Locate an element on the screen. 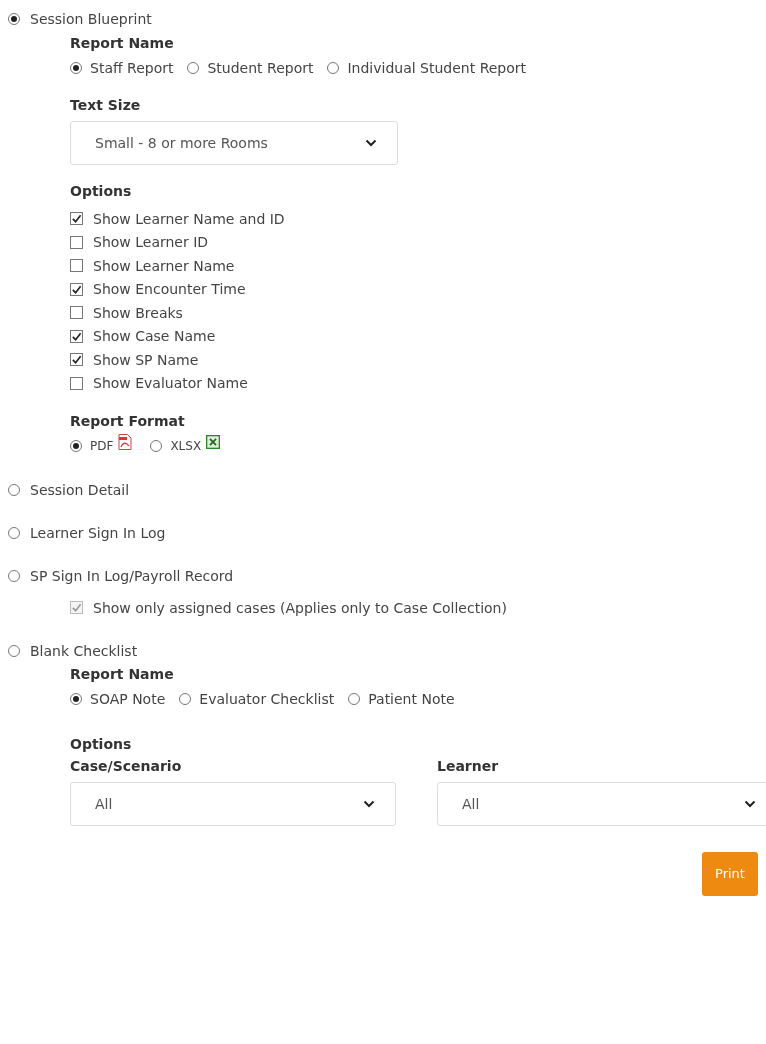  checkbox-label: Show Learner Name is located at coordinates (164, 265).